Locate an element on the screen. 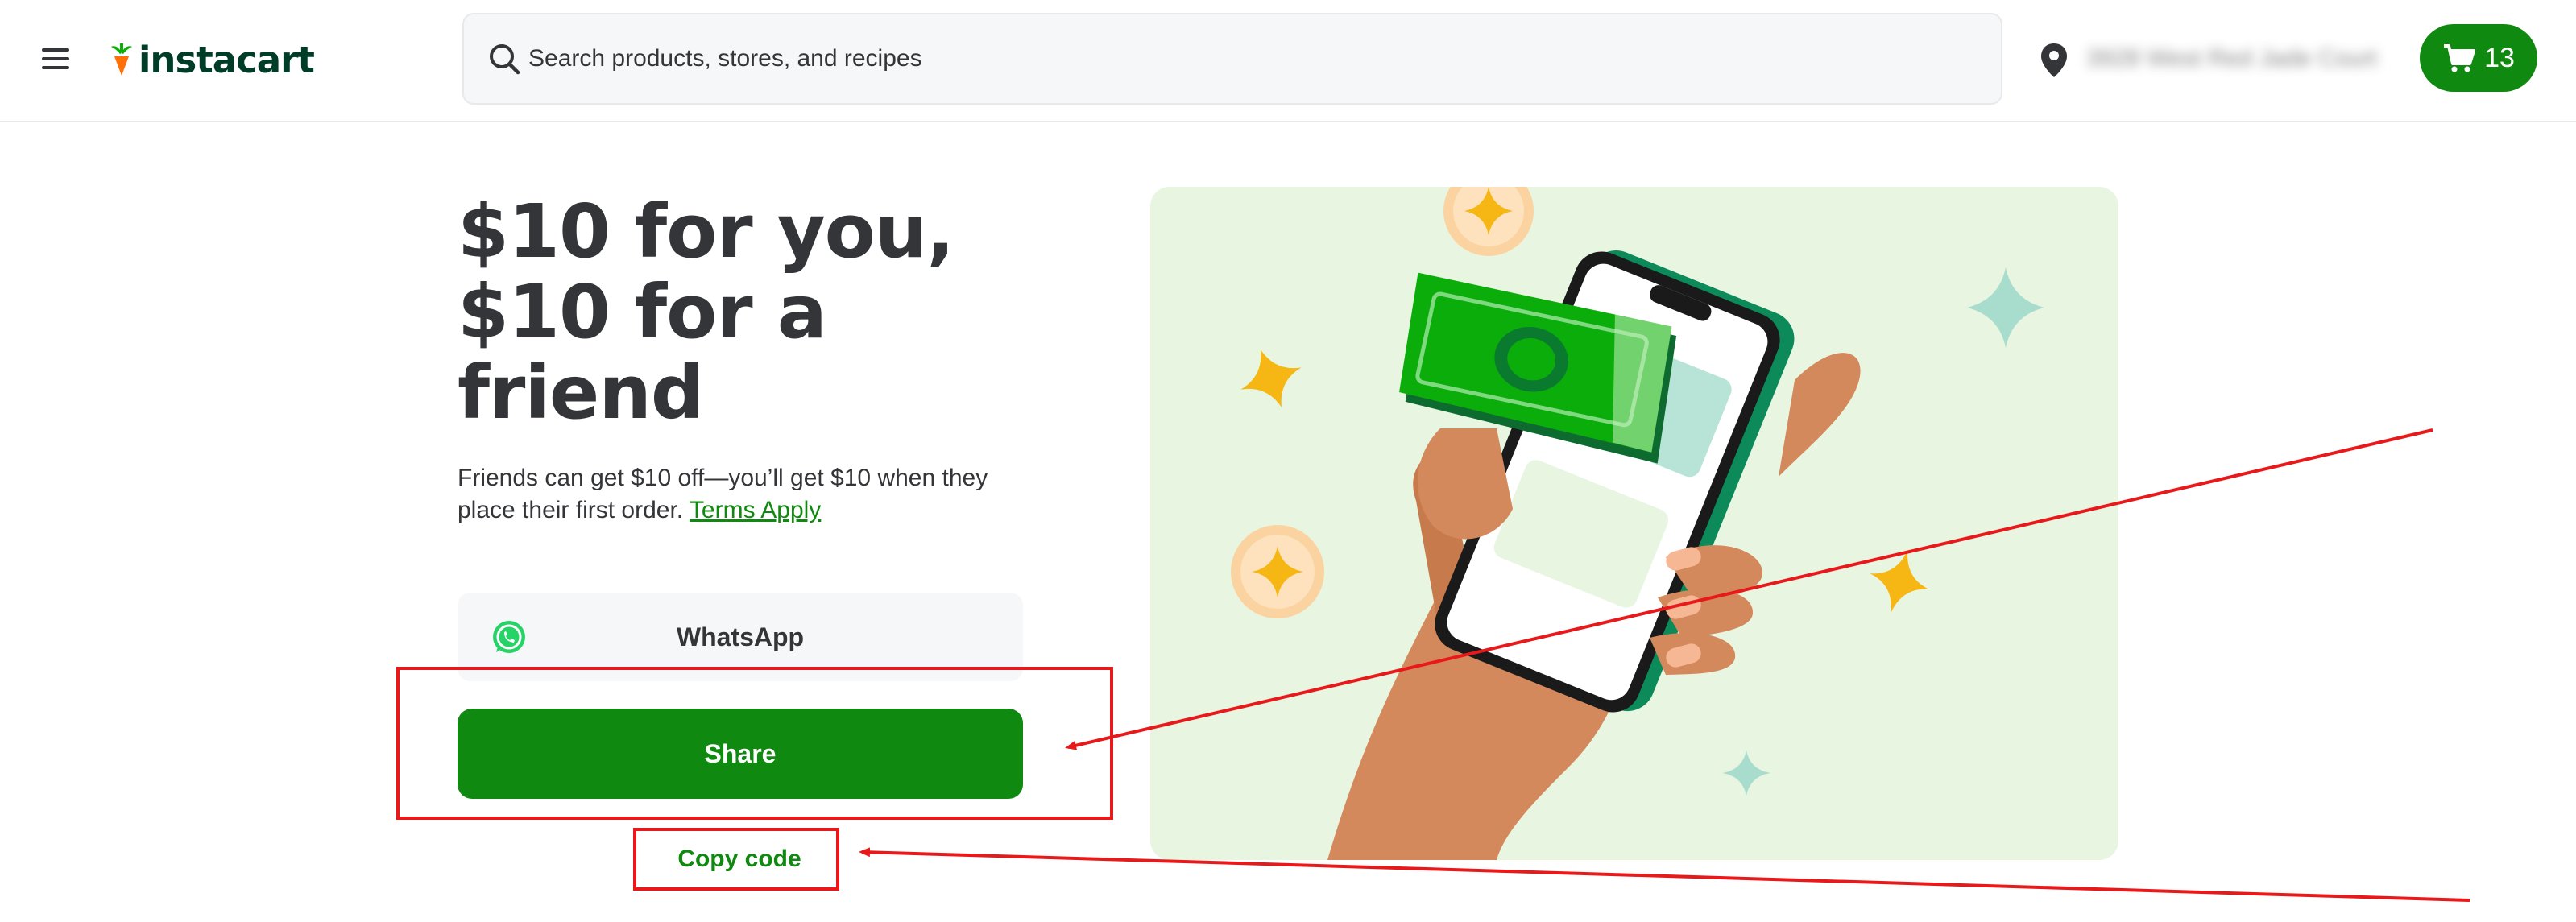 The height and width of the screenshot is (922, 2576). share-button: Share is located at coordinates (740, 754).